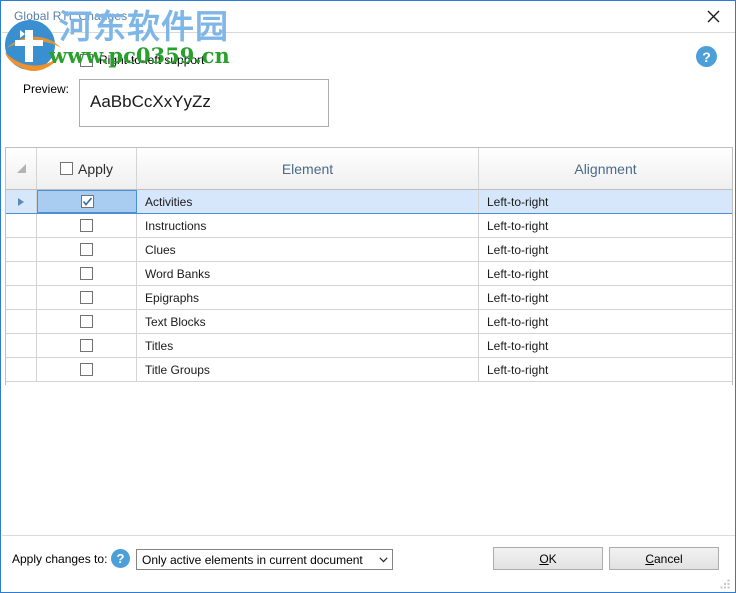  What do you see at coordinates (150, 101) in the screenshot?
I see `preview-sample-text: AaBbCcXxYyZz` at bounding box center [150, 101].